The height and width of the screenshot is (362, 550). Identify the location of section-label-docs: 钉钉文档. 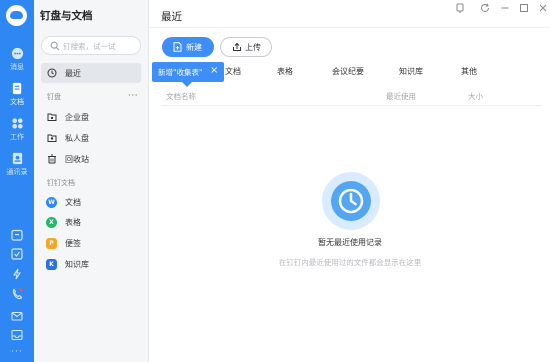
(61, 183).